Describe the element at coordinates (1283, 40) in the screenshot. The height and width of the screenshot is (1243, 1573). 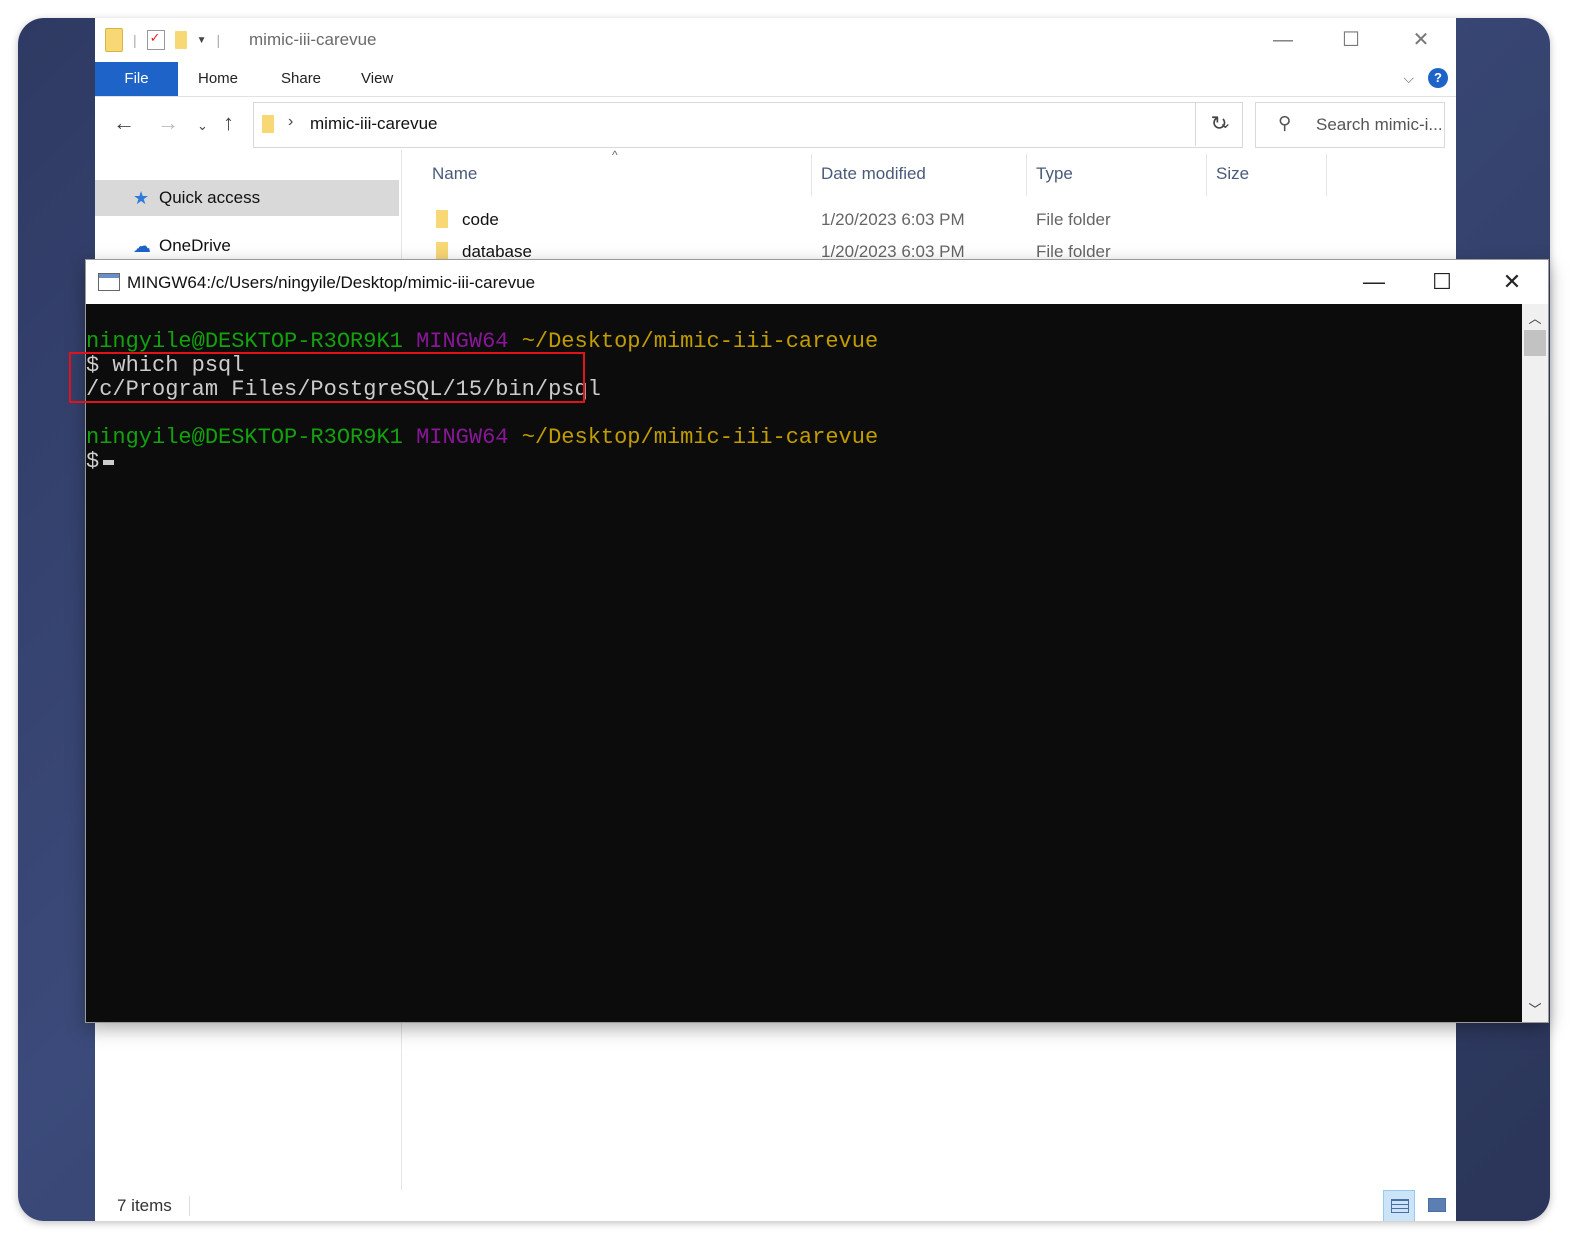
I see `minimize-button: —` at that location.